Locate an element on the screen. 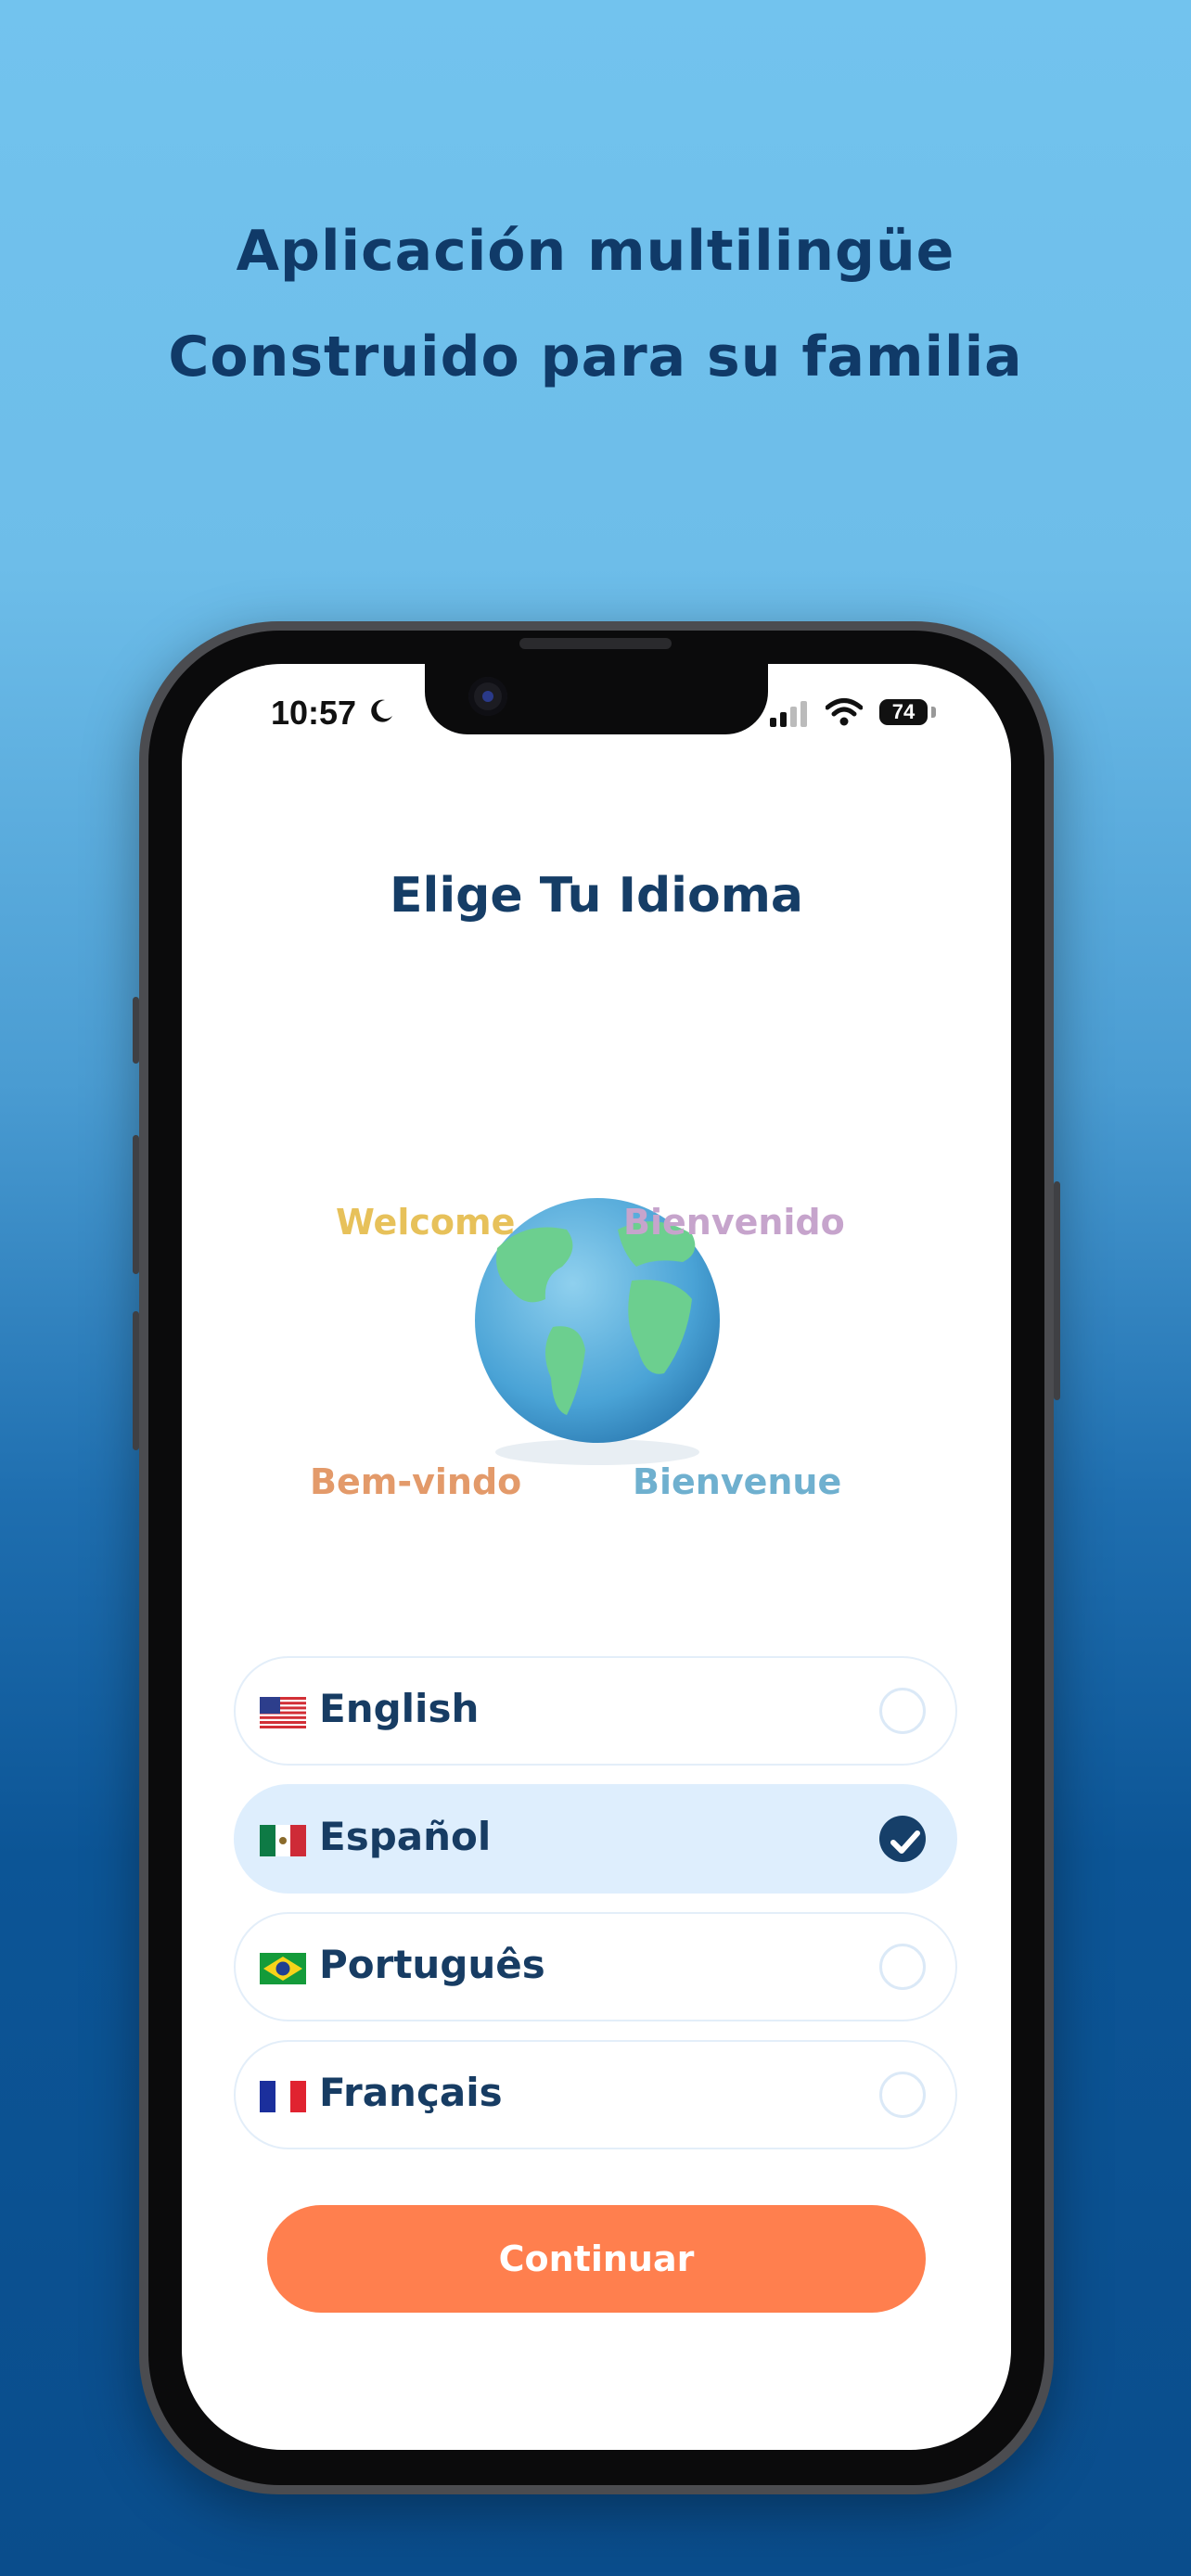  front-camera is located at coordinates (488, 696).